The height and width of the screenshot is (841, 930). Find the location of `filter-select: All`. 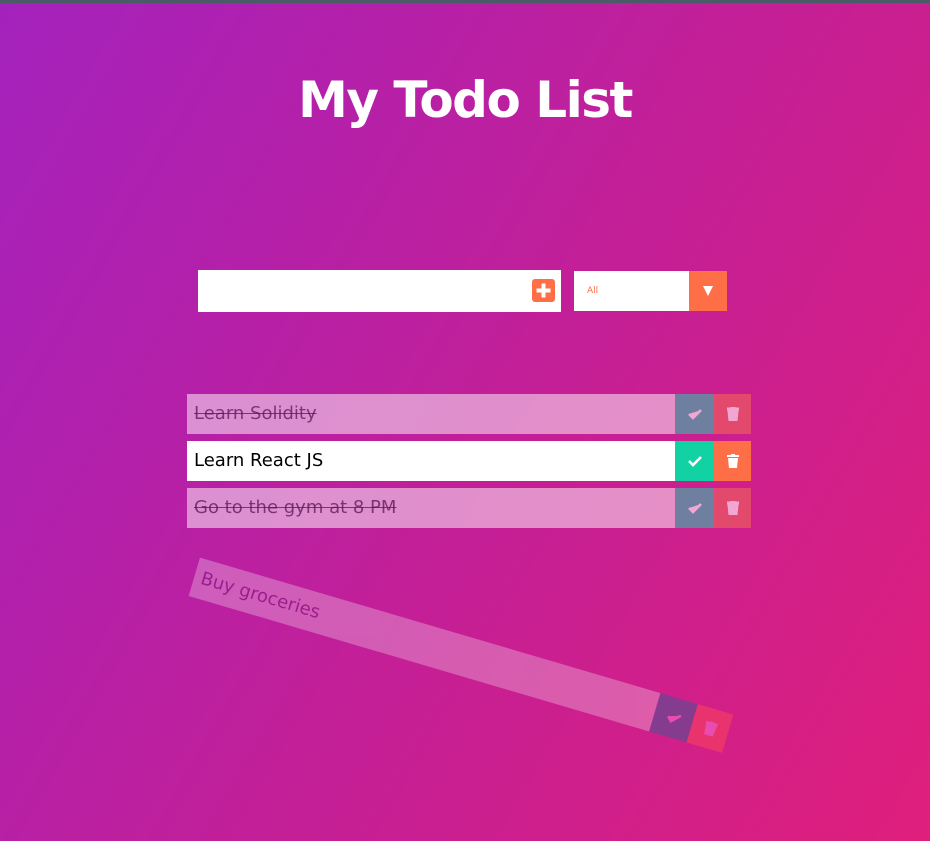

filter-select: All is located at coordinates (650, 291).